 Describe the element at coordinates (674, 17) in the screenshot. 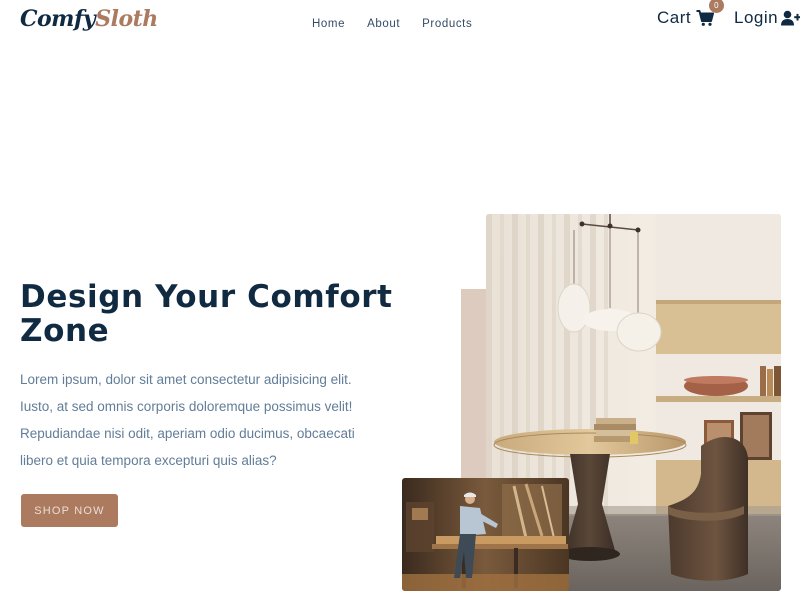

I see `cart-label: Cart` at that location.